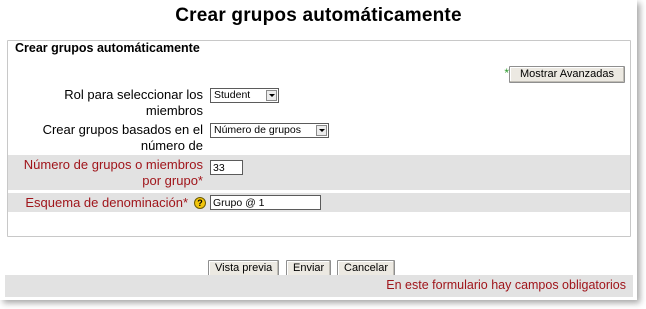 This screenshot has height=309, width=646. I want to click on based-on-label: Crear grupos basados en el número de, so click(105, 138).